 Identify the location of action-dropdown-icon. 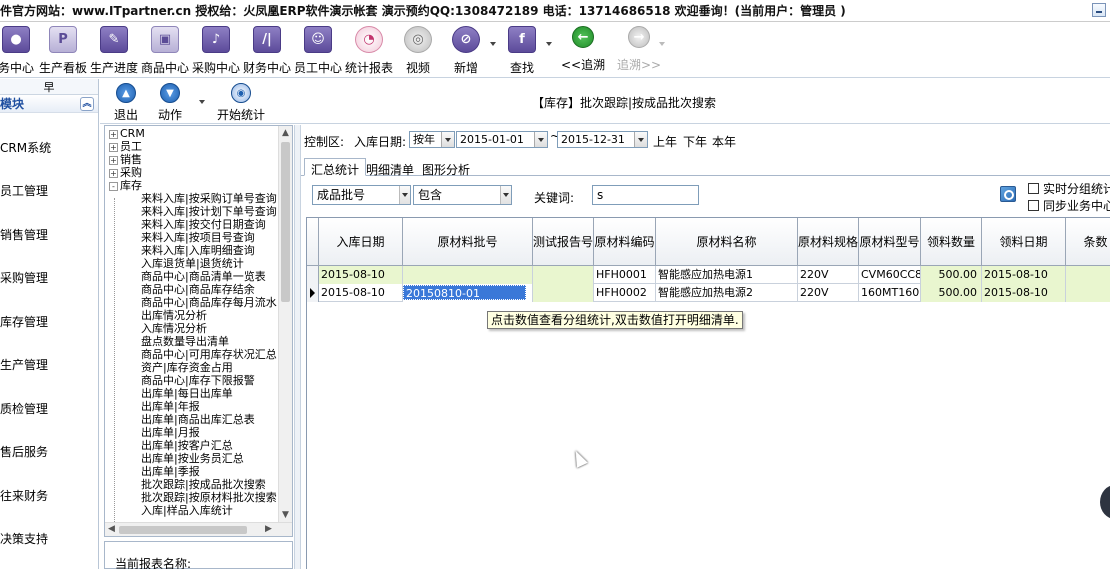
(202, 102).